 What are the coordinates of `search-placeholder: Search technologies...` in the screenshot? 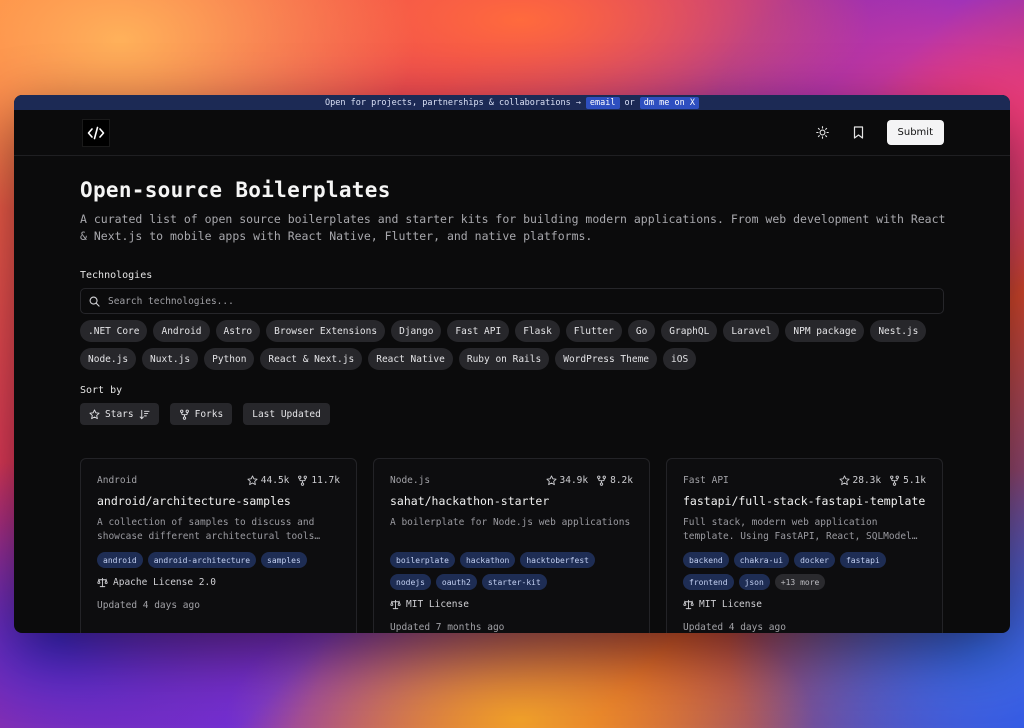 It's located at (171, 301).